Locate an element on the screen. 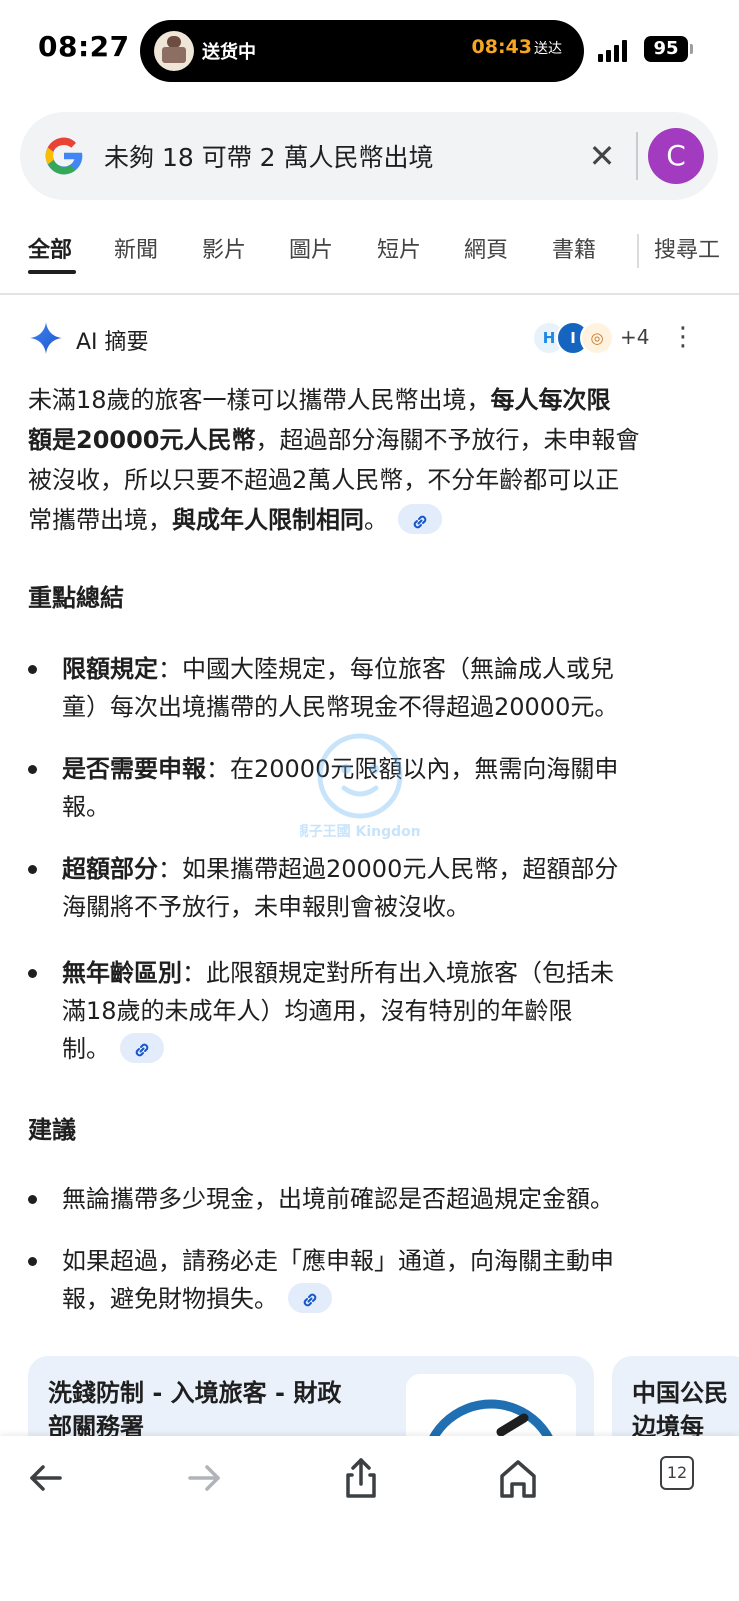 This screenshot has height=1601, width=739. back-arrow-icon is located at coordinates (46, 1478).